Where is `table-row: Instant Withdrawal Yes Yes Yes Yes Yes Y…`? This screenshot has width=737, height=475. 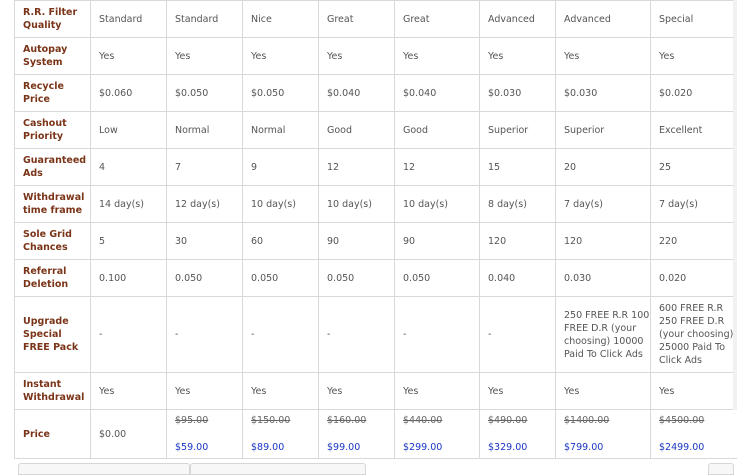
table-row: Instant Withdrawal Yes Yes Yes Yes Yes Y… is located at coordinates (376, 391).